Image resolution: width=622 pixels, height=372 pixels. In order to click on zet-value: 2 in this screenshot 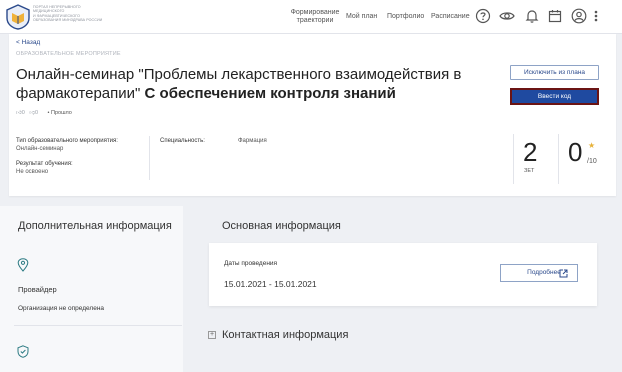, I will do `click(530, 152)`.